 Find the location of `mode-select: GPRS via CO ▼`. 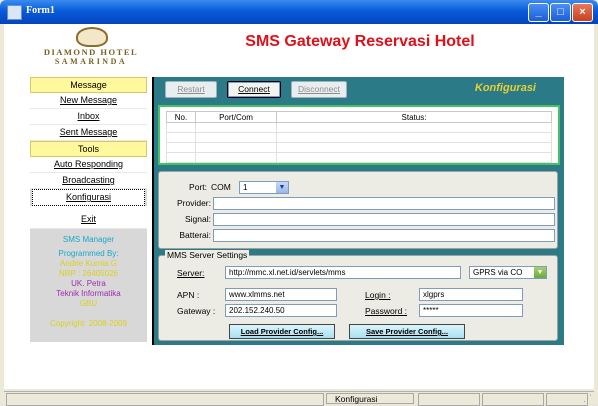

mode-select: GPRS via CO ▼ is located at coordinates (508, 272).